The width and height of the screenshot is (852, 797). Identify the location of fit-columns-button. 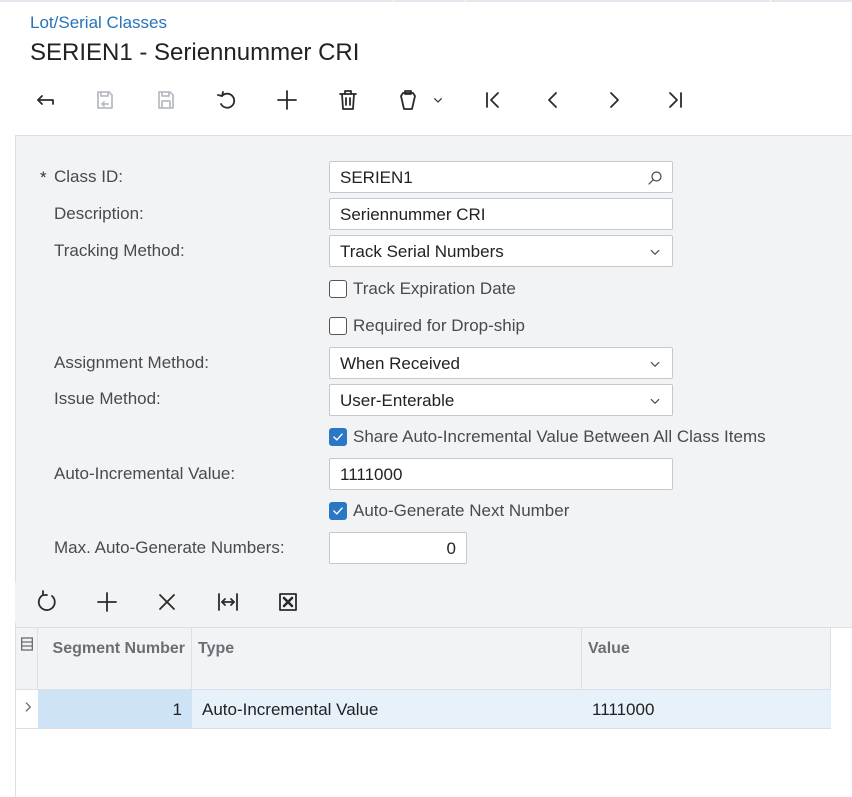
(228, 602).